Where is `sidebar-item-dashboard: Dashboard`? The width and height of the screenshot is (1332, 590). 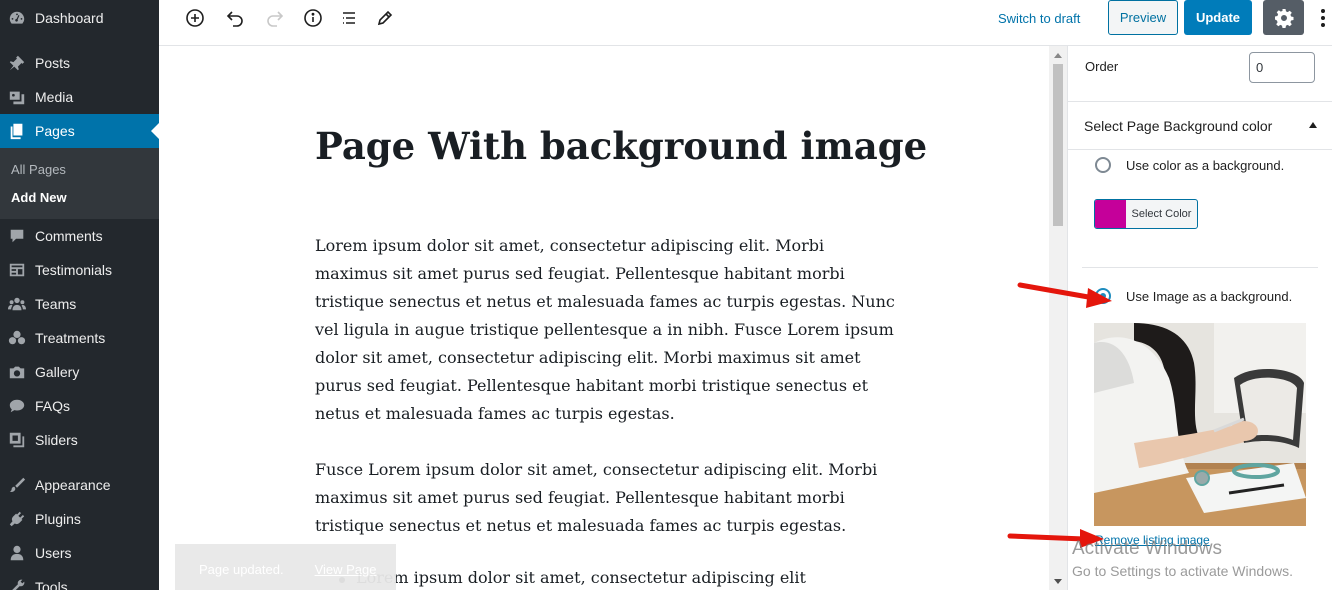 sidebar-item-dashboard: Dashboard is located at coordinates (79, 18).